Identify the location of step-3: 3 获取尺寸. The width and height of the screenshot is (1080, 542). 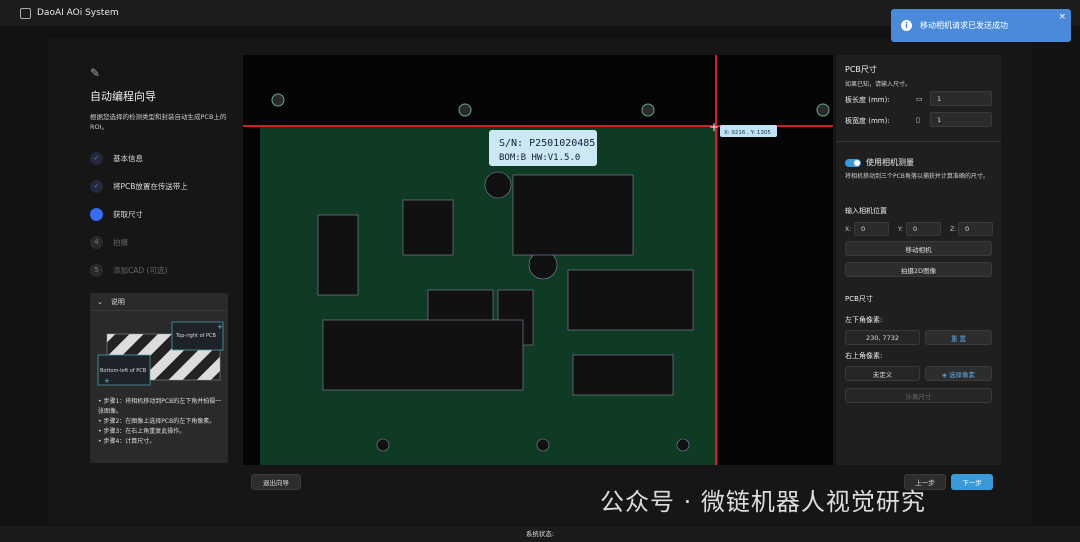
(160, 214).